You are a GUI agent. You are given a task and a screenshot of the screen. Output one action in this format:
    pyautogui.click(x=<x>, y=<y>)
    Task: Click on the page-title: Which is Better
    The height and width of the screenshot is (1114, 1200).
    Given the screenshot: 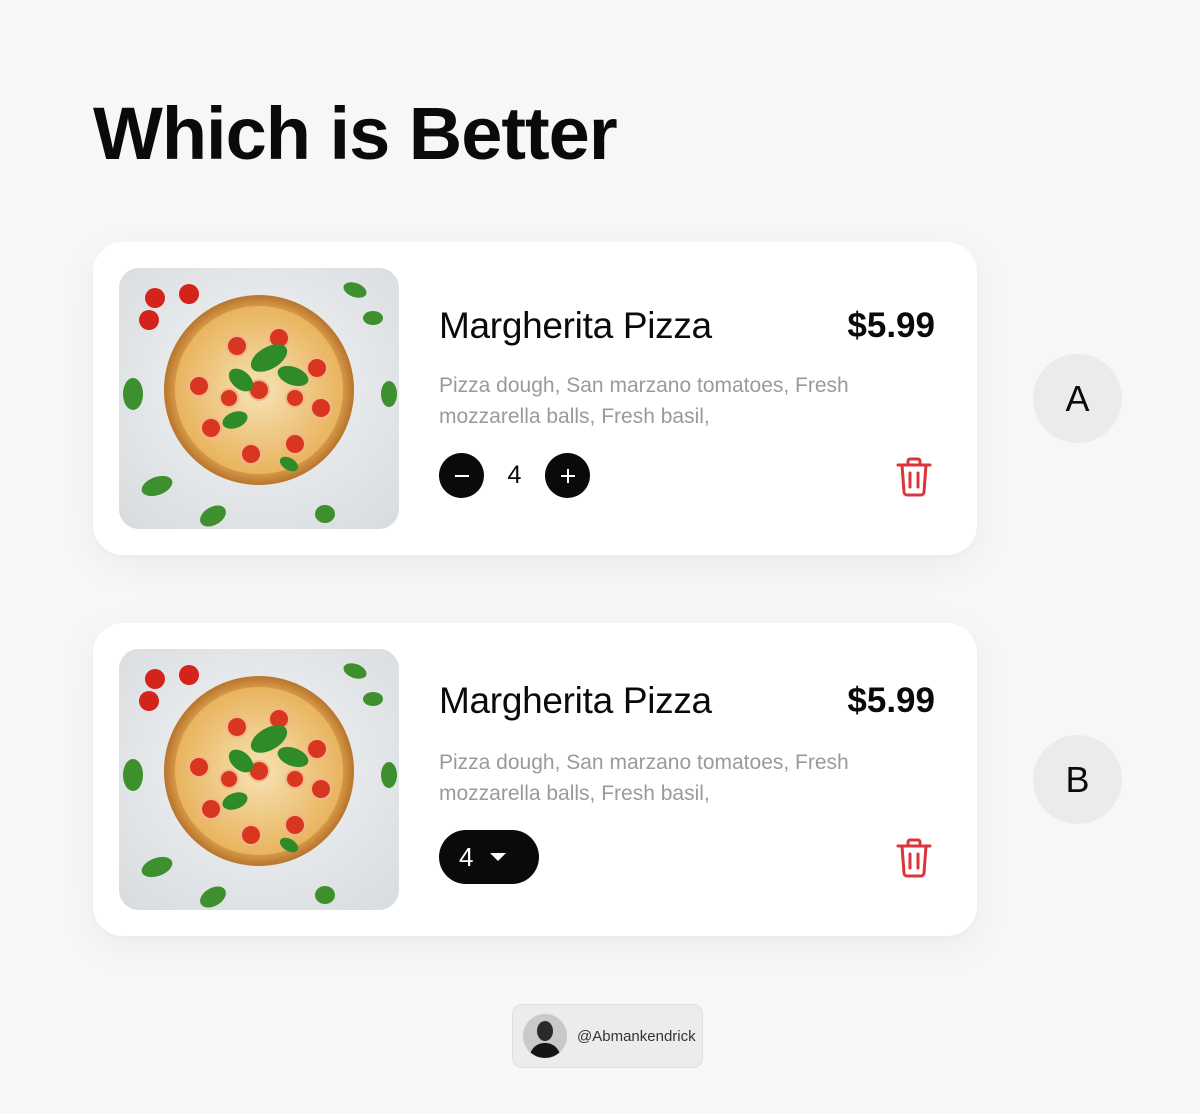 What is the action you would take?
    pyautogui.click(x=355, y=133)
    